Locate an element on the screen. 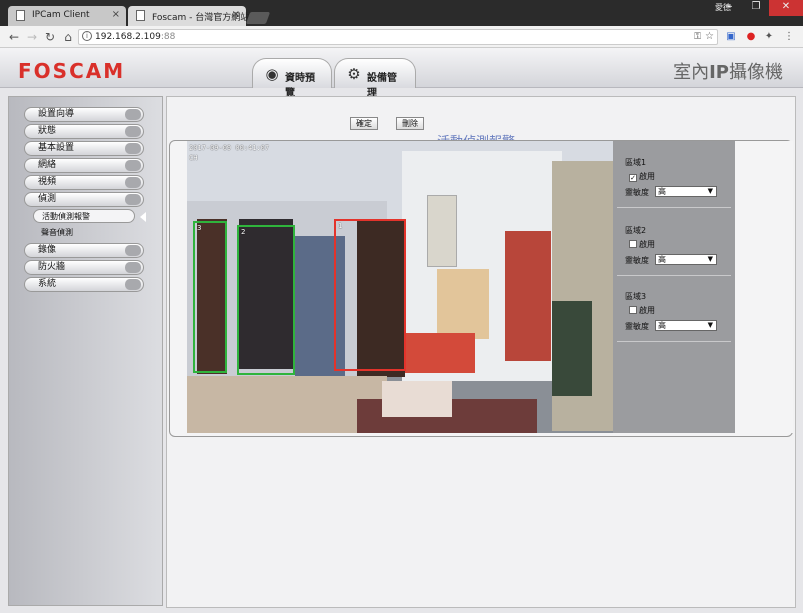 The height and width of the screenshot is (613, 803). sidebar-item-system: 系統 is located at coordinates (84, 284).